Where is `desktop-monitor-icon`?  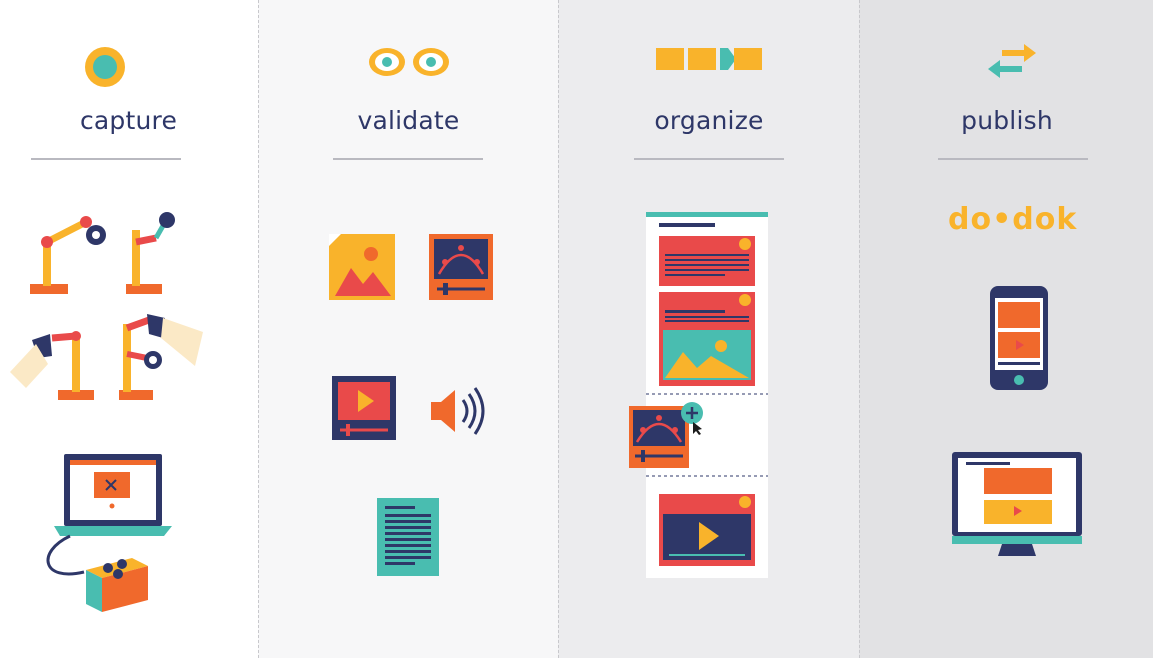 desktop-monitor-icon is located at coordinates (1017, 504).